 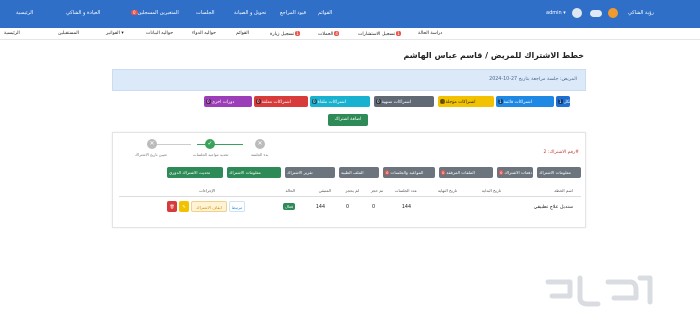 I want to click on subnav-home: الرئيسية, so click(x=12, y=33).